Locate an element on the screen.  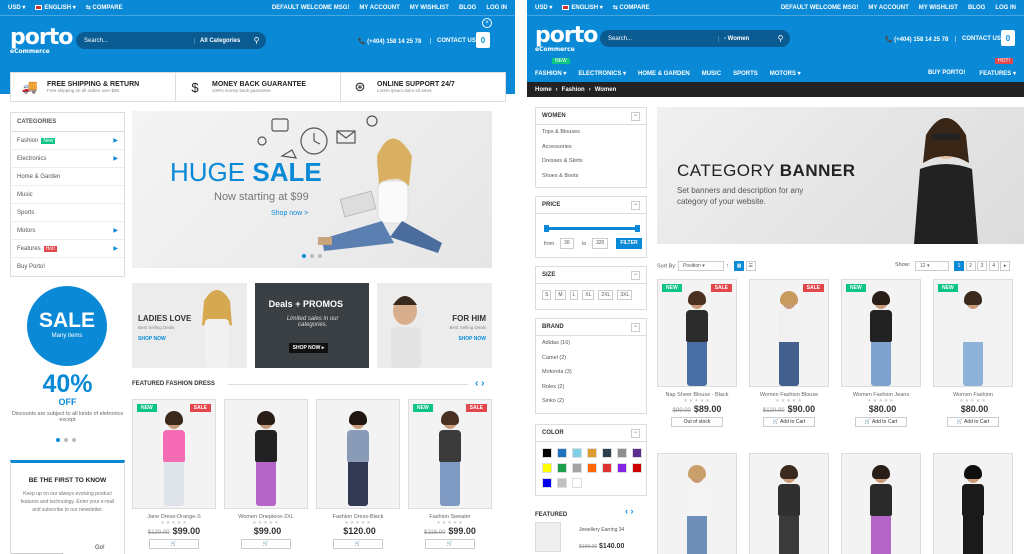
currency-select: USD ▾ is located at coordinates (16, 7).